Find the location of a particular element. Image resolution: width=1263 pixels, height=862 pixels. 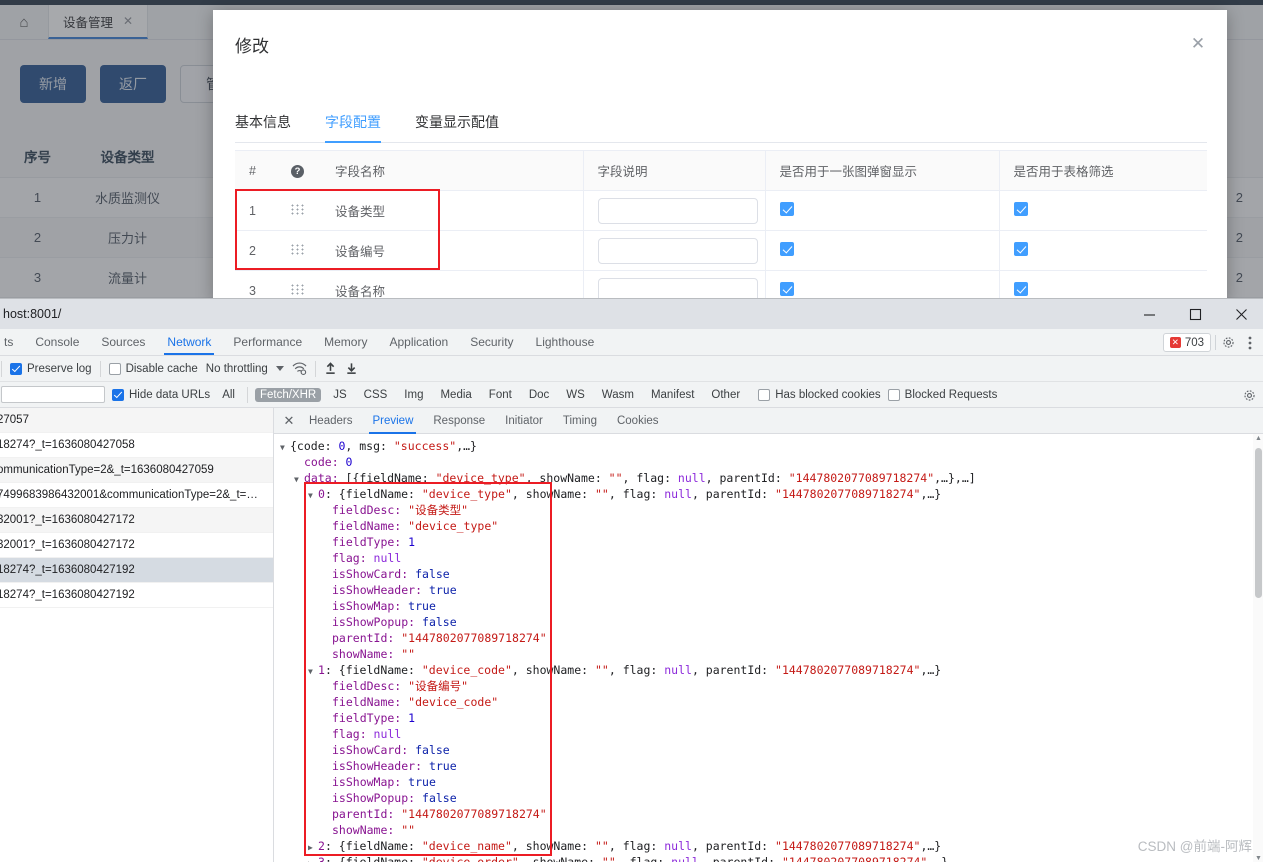

hide-data-urls-option: Hide data URLs is located at coordinates (161, 394).